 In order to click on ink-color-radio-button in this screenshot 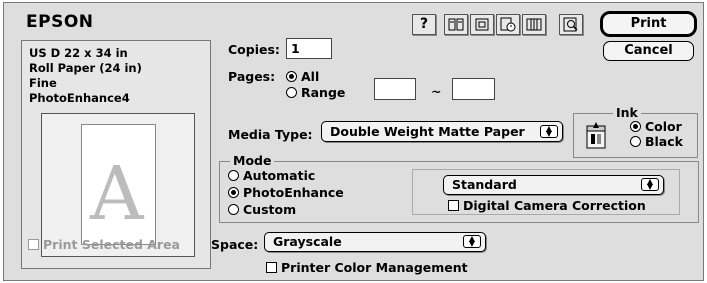, I will do `click(635, 126)`.